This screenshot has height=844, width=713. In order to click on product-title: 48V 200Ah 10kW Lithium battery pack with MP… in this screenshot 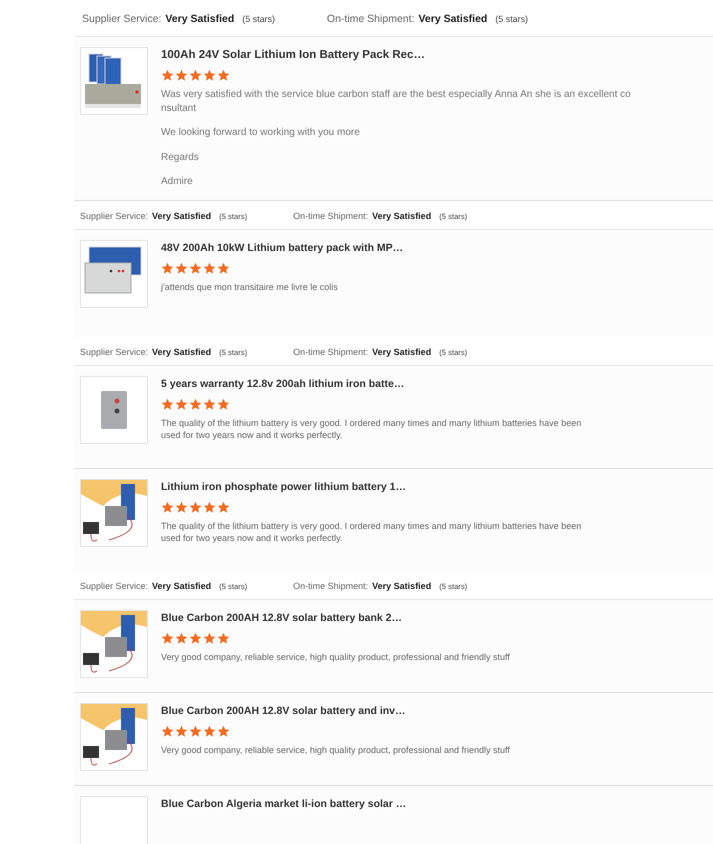, I will do `click(402, 248)`.